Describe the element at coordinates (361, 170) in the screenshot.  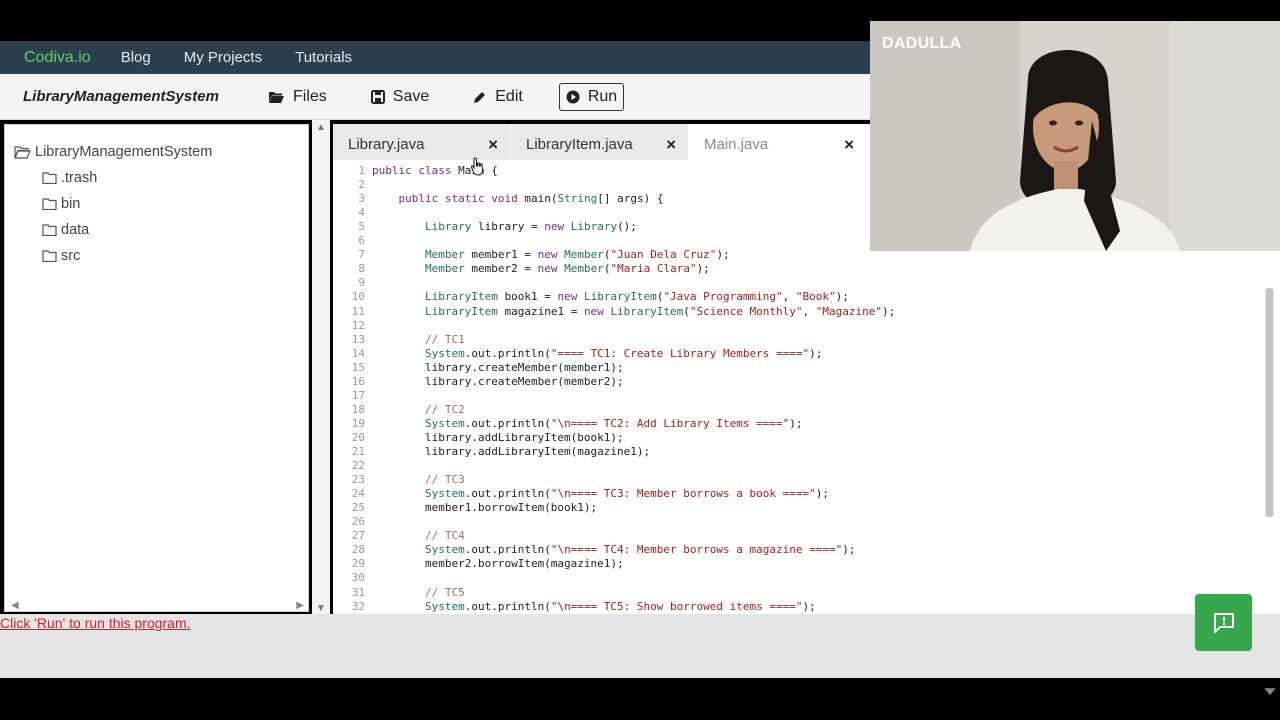
I see `line-number: 1` at that location.